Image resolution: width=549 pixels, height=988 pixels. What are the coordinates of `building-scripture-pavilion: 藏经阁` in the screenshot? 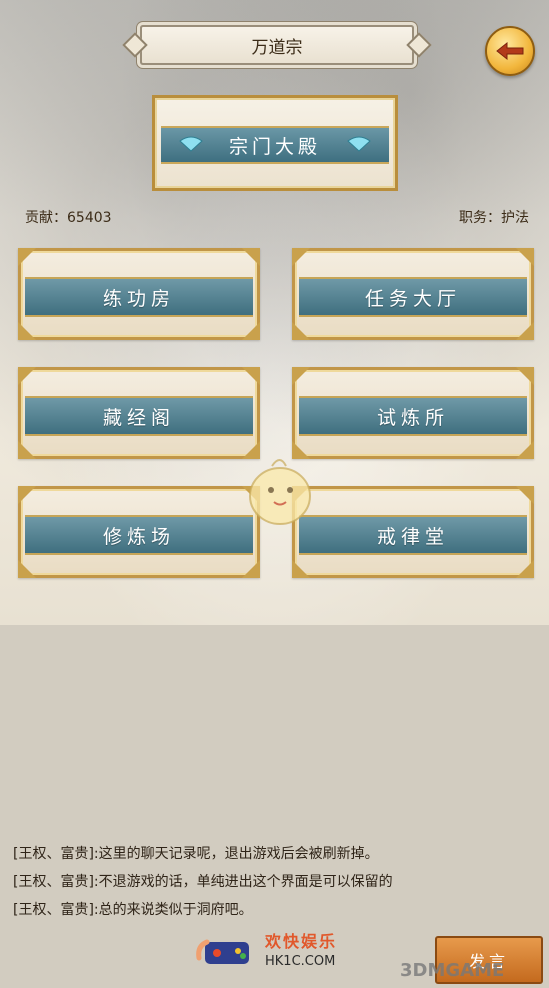 It's located at (139, 413).